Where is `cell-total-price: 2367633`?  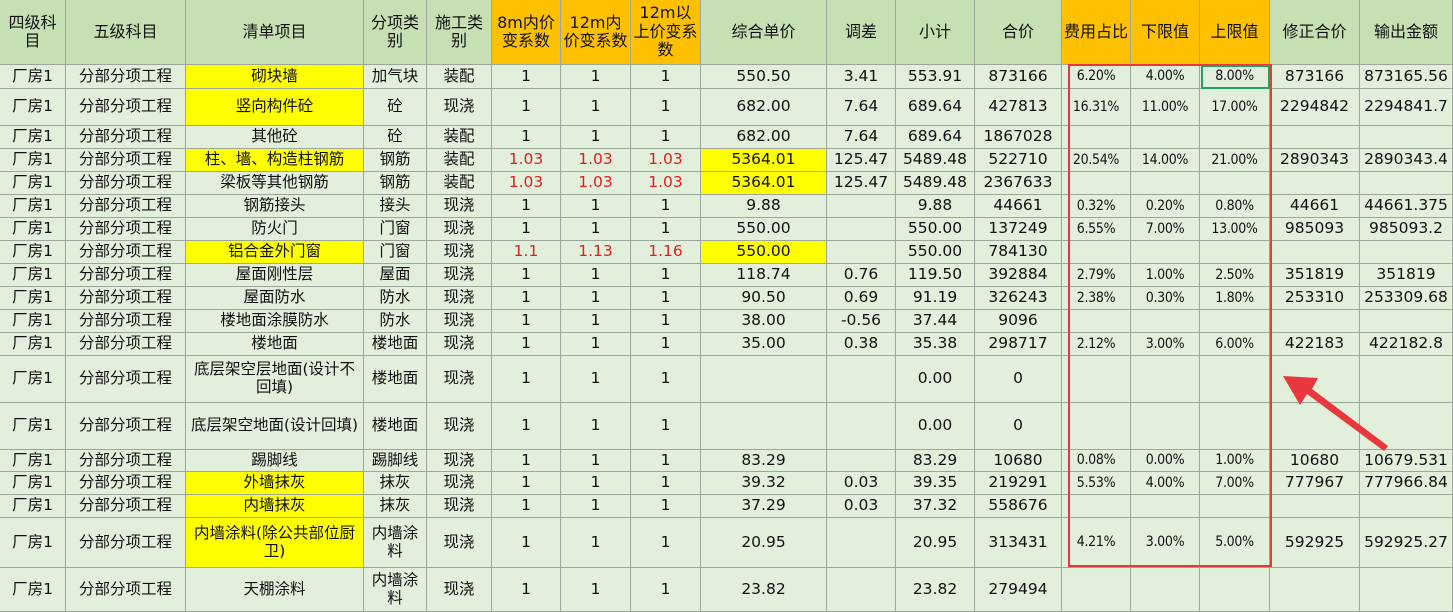
cell-total-price: 2367633 is located at coordinates (1018, 183).